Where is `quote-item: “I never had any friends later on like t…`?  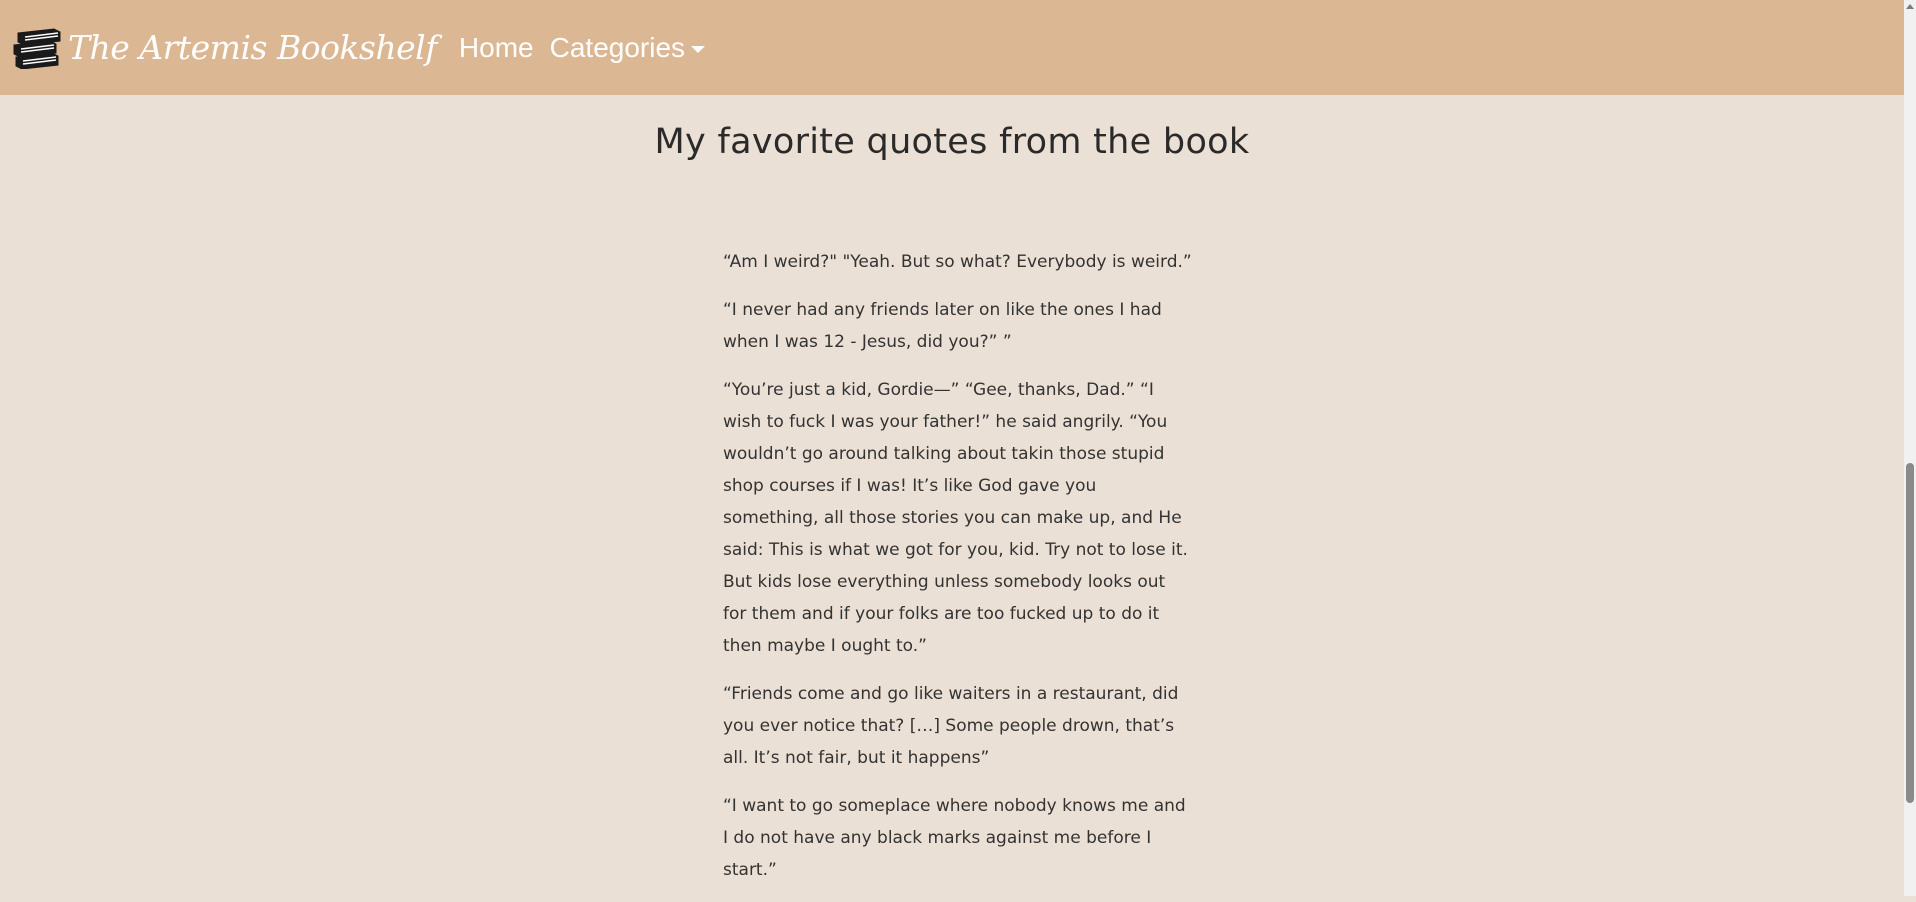 quote-item: “I never had any friends later on like t… is located at coordinates (942, 326).